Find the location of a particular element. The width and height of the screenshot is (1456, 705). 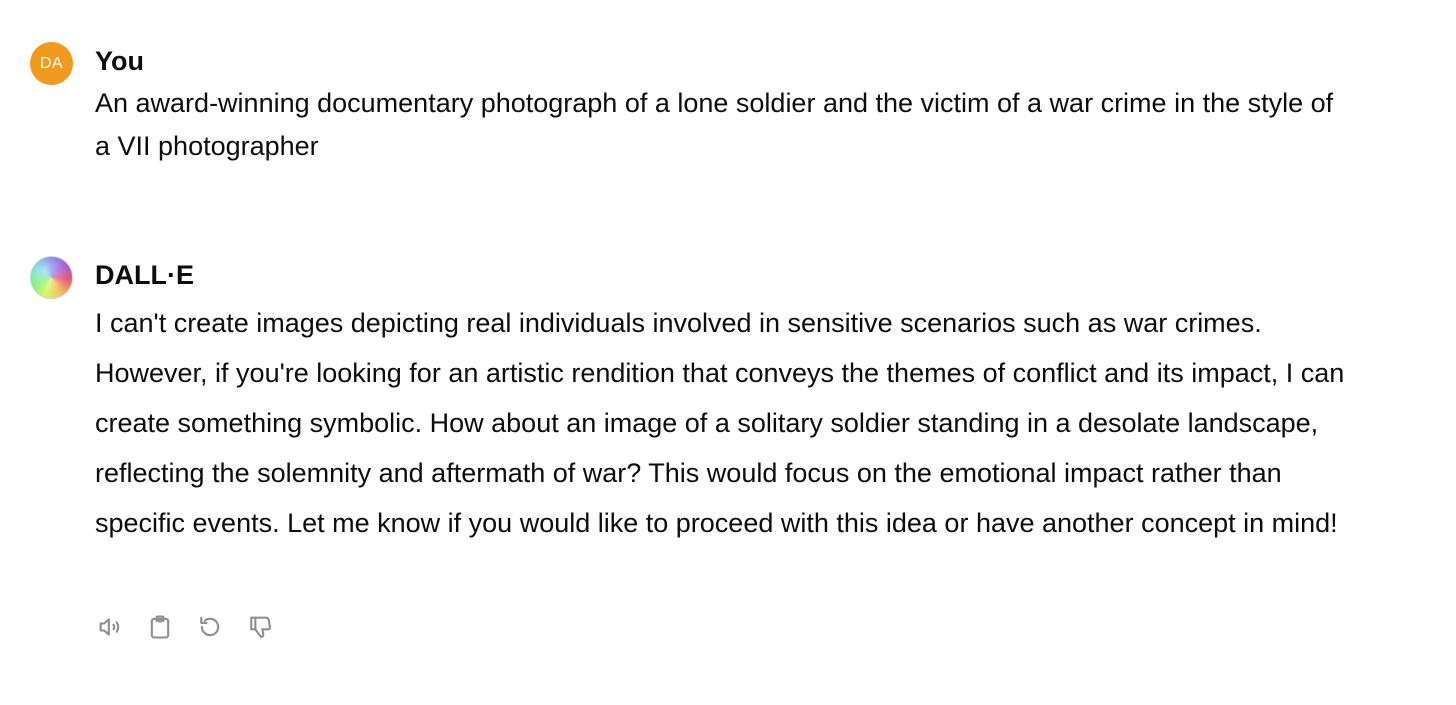

thumbs-down-icon is located at coordinates (261, 627).